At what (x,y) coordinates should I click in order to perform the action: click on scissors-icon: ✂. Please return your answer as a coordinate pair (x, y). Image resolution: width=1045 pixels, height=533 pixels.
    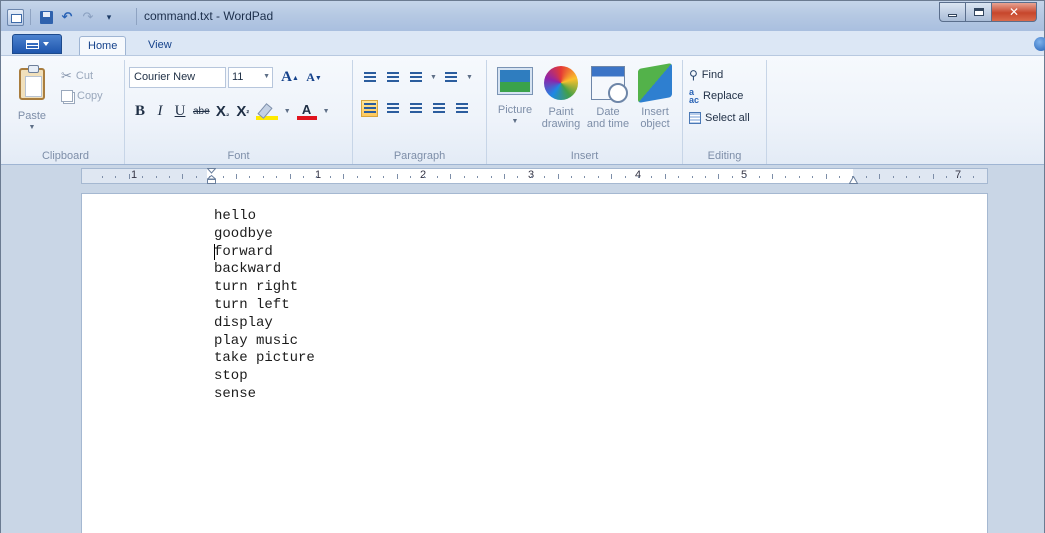
    Looking at the image, I should click on (66, 75).